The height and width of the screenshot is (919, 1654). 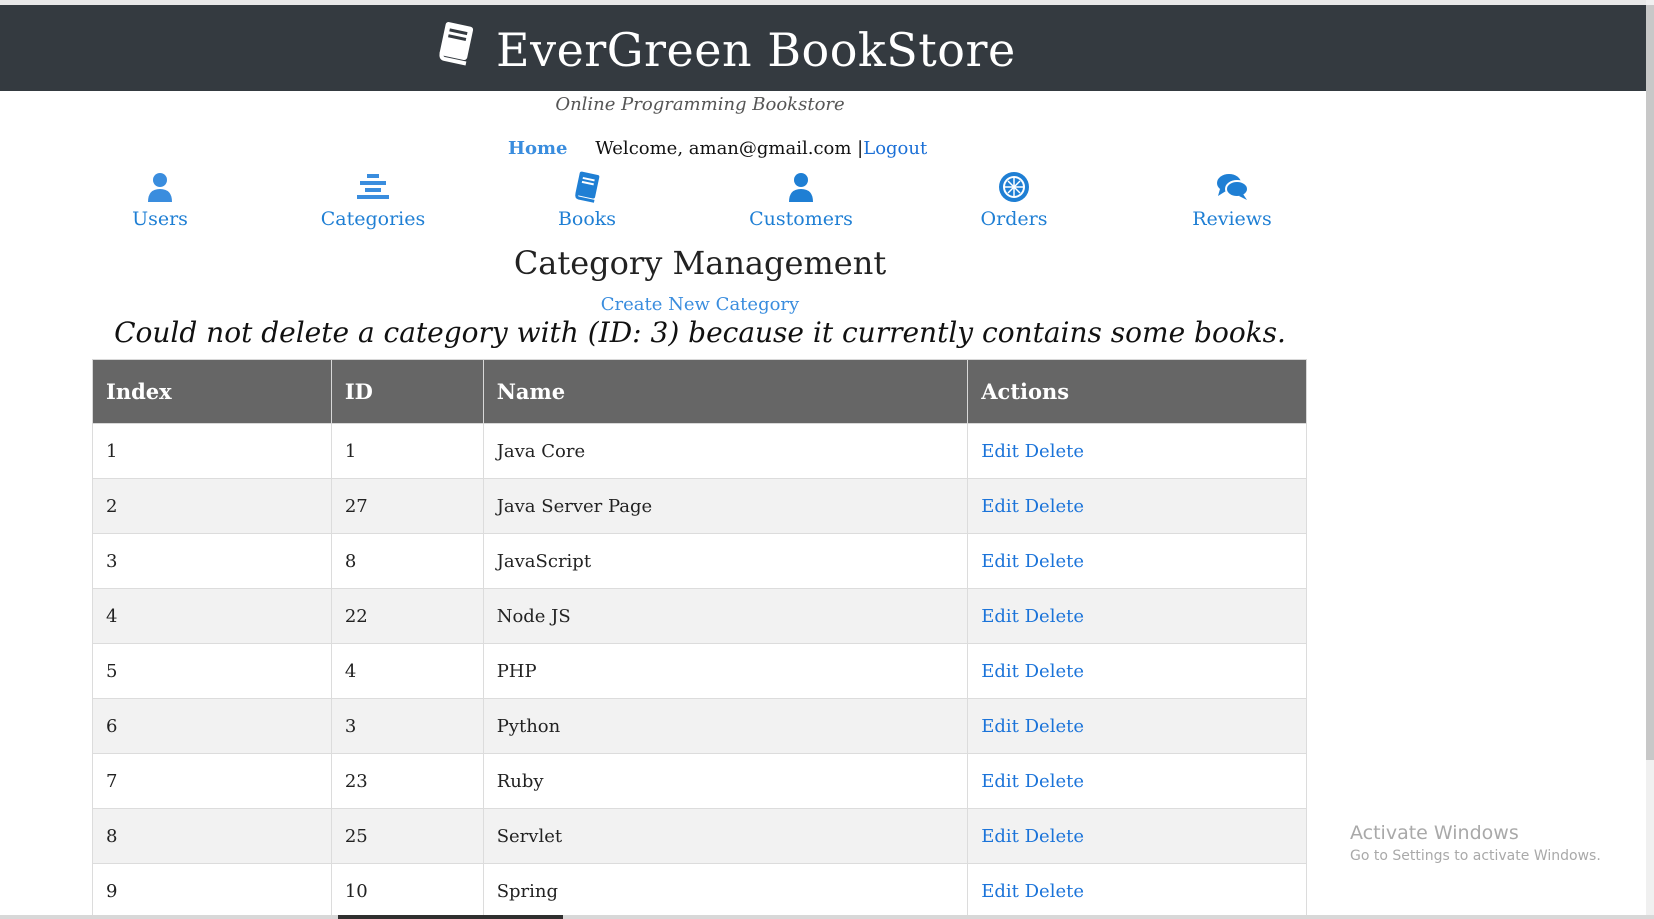 I want to click on column-header-id: ID, so click(x=407, y=391).